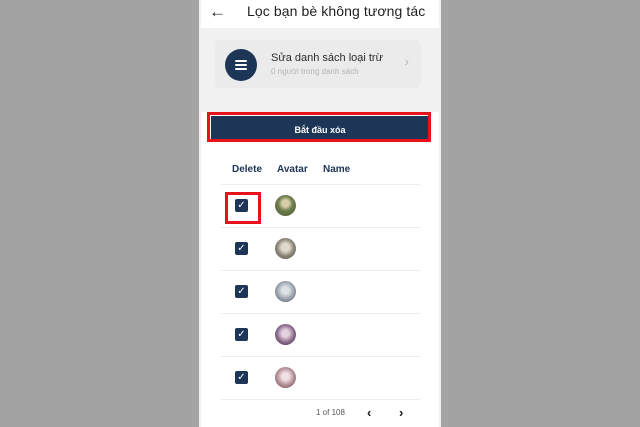  What do you see at coordinates (292, 169) in the screenshot?
I see `column-header-avatar: Avatar` at bounding box center [292, 169].